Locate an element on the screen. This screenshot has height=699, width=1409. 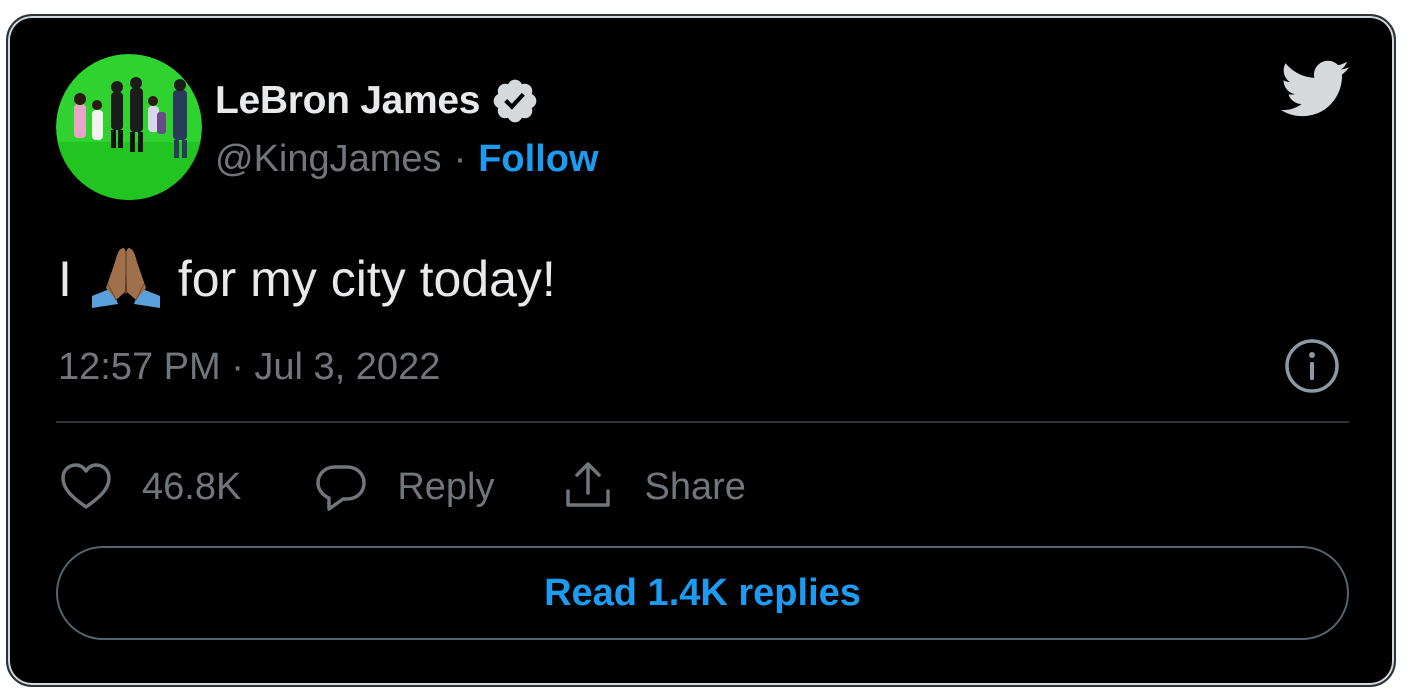
avatar-image is located at coordinates (129, 127).